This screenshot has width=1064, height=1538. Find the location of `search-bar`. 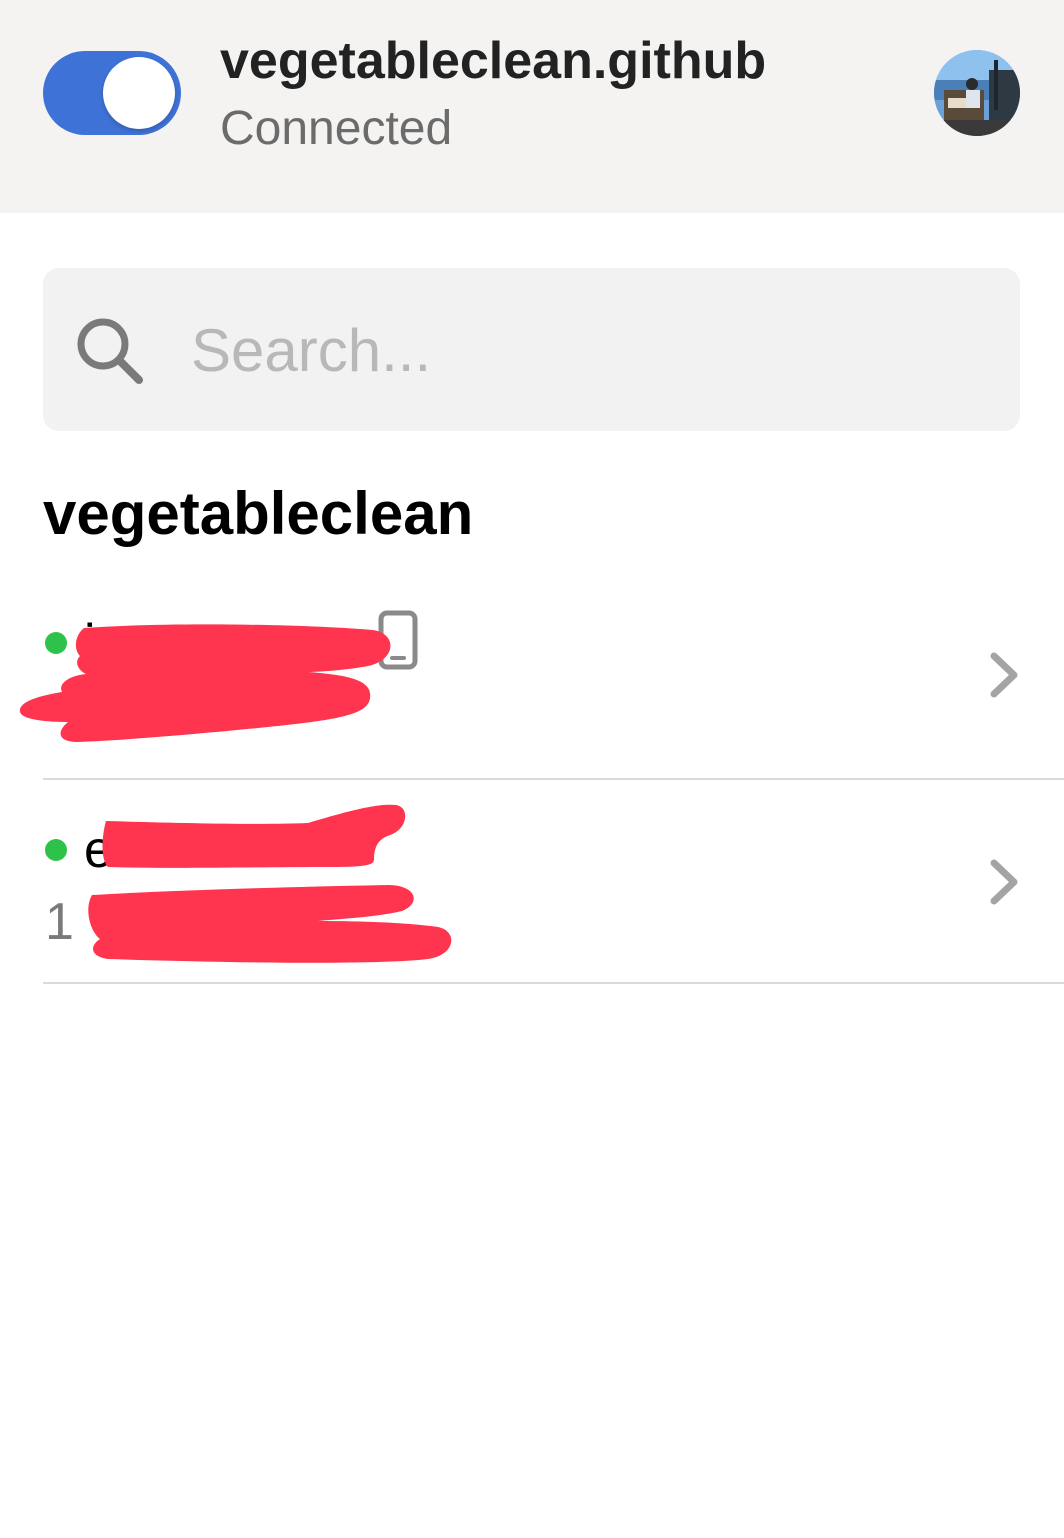

search-bar is located at coordinates (531, 349).